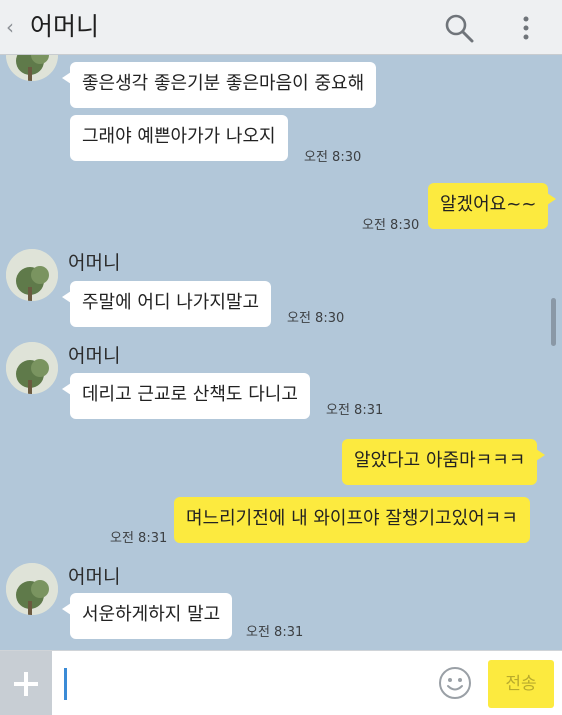 The width and height of the screenshot is (562, 715). I want to click on message-bubble: 알았다고 아줌마ㅋㅋㅋ, so click(444, 462).